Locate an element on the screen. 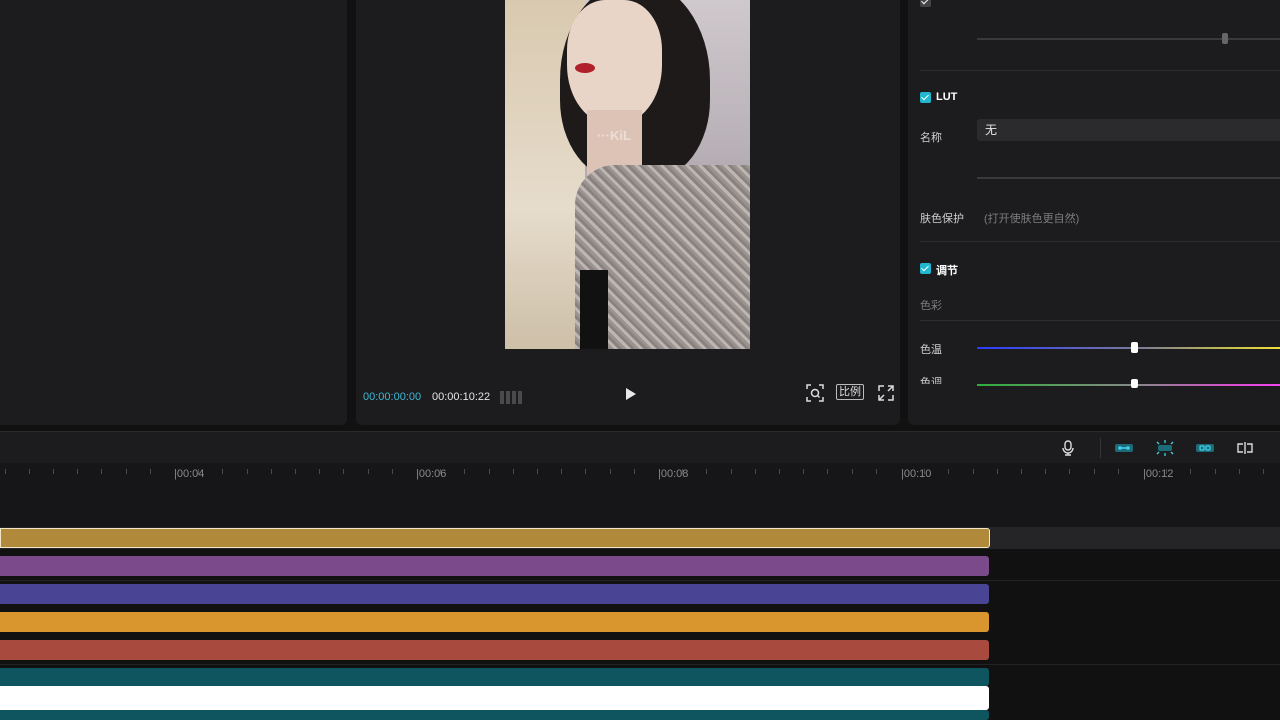  lut-name-select: 无 is located at coordinates (1128, 130).